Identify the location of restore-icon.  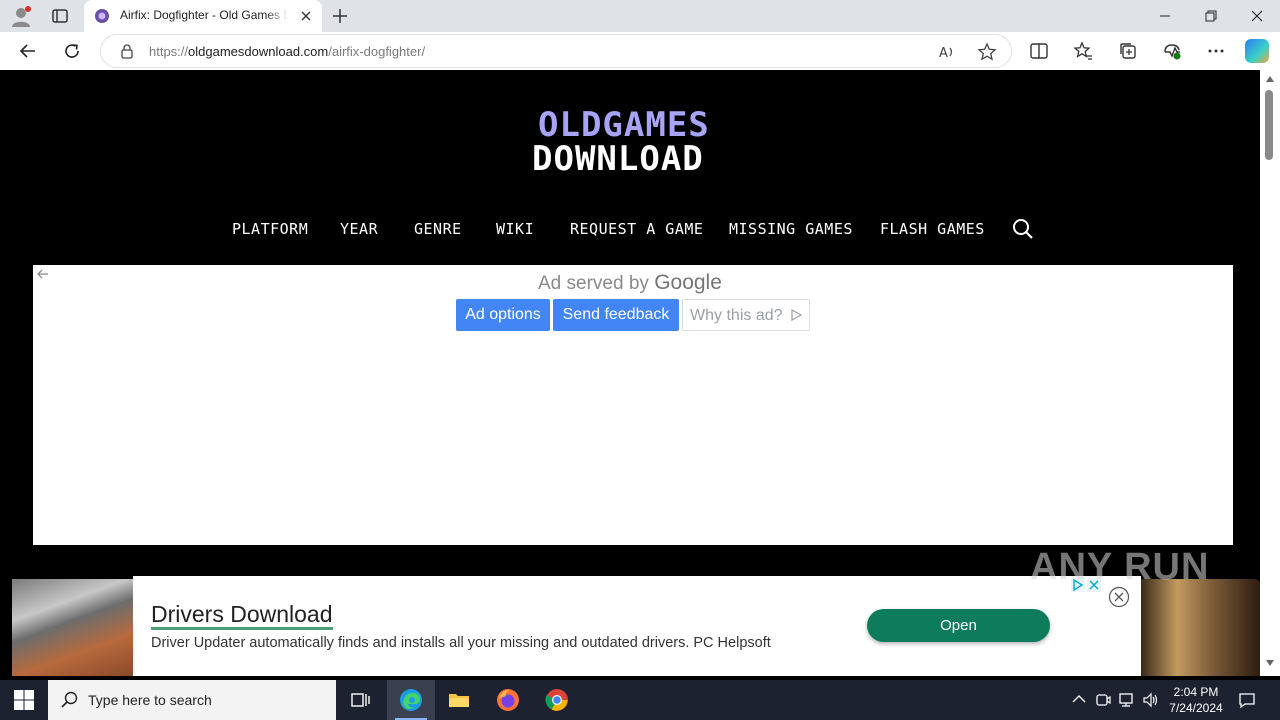
(1211, 16).